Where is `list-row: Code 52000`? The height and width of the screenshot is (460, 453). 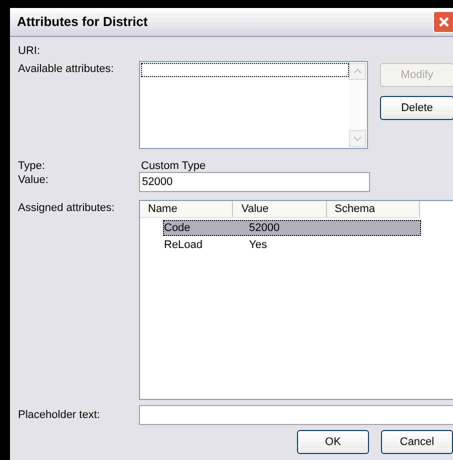
list-row: Code 52000 is located at coordinates (292, 228).